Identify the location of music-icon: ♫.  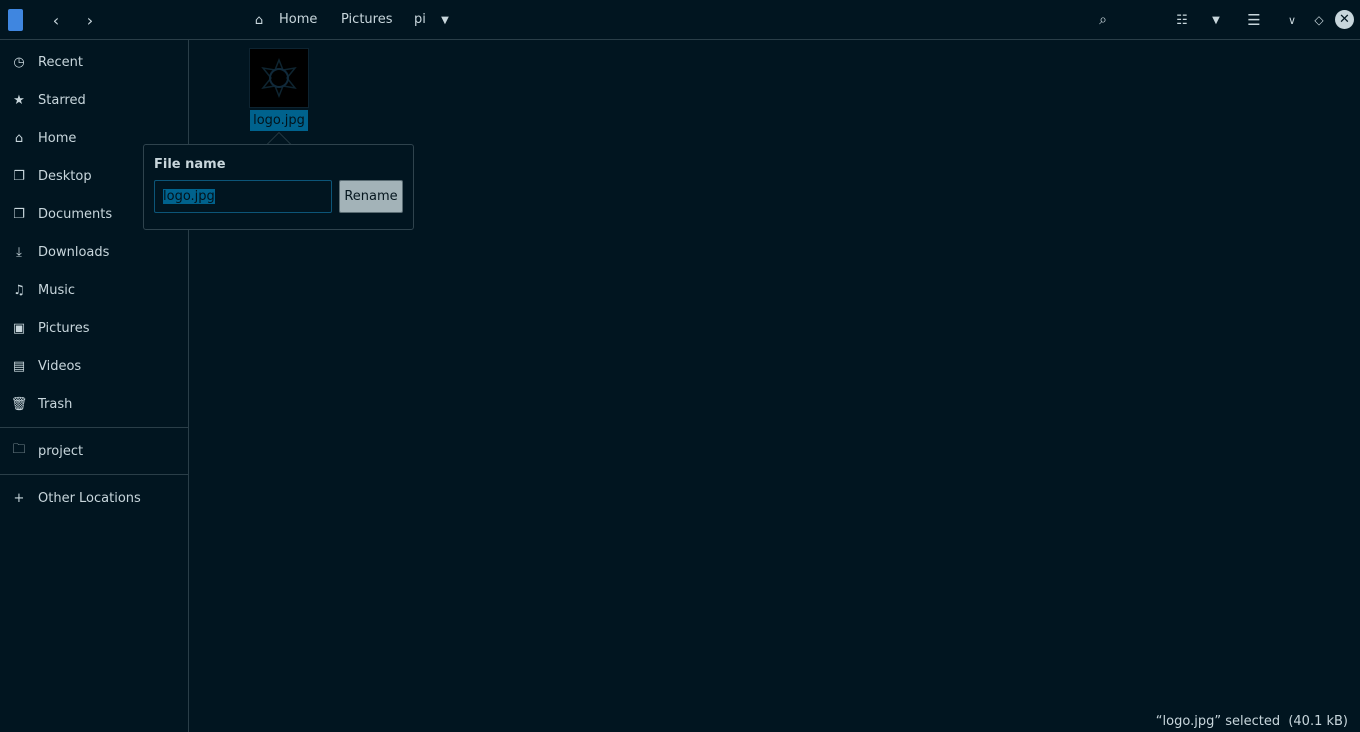
(19, 290).